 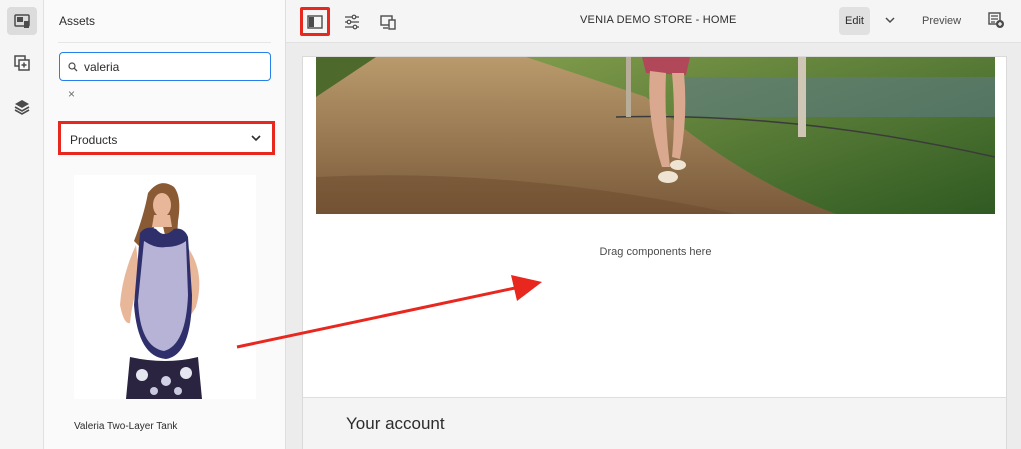 What do you see at coordinates (854, 21) in the screenshot?
I see `edit-mode-button: Edit` at bounding box center [854, 21].